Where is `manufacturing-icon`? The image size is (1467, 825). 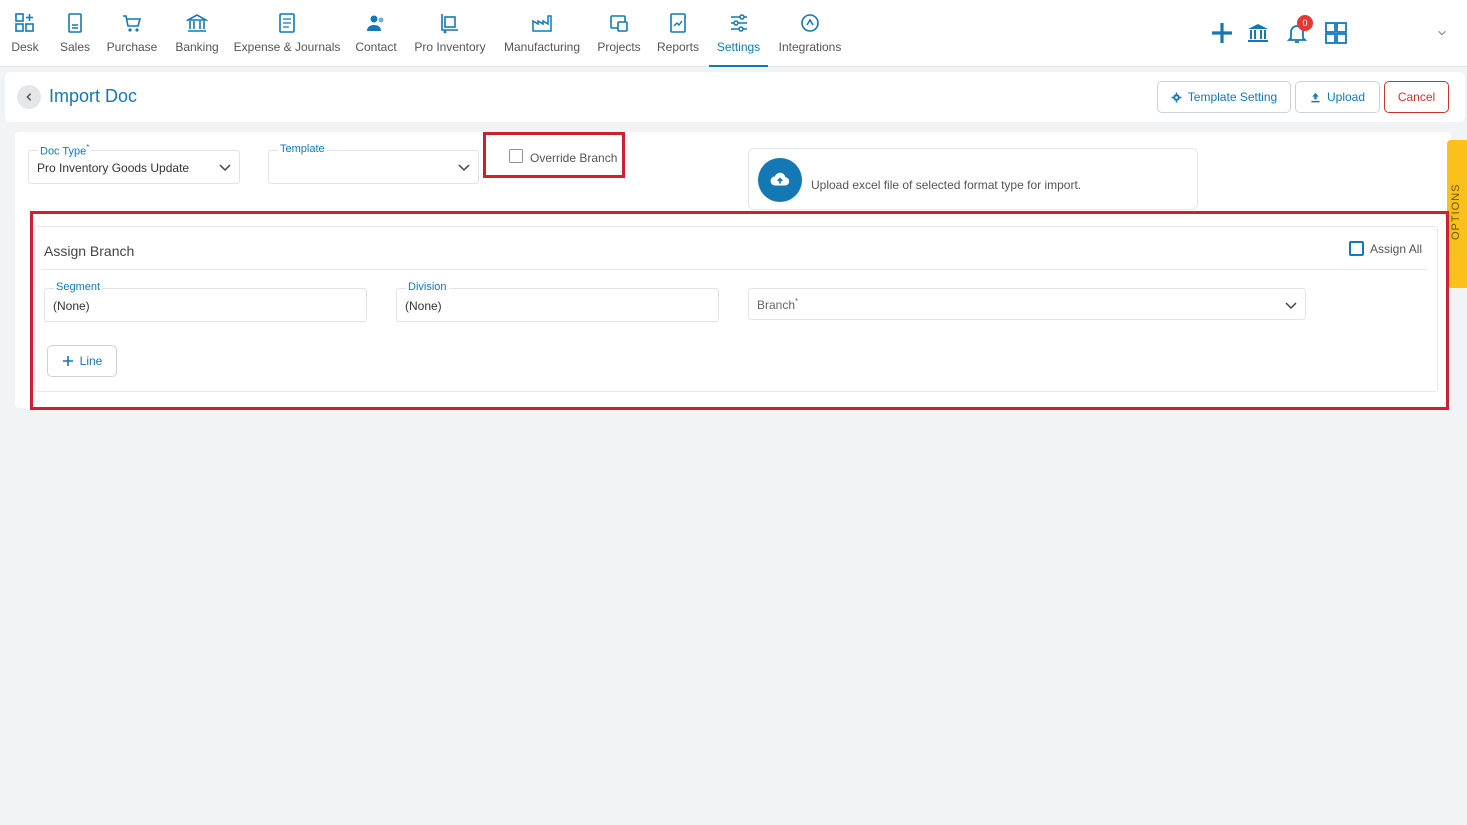
manufacturing-icon is located at coordinates (542, 23).